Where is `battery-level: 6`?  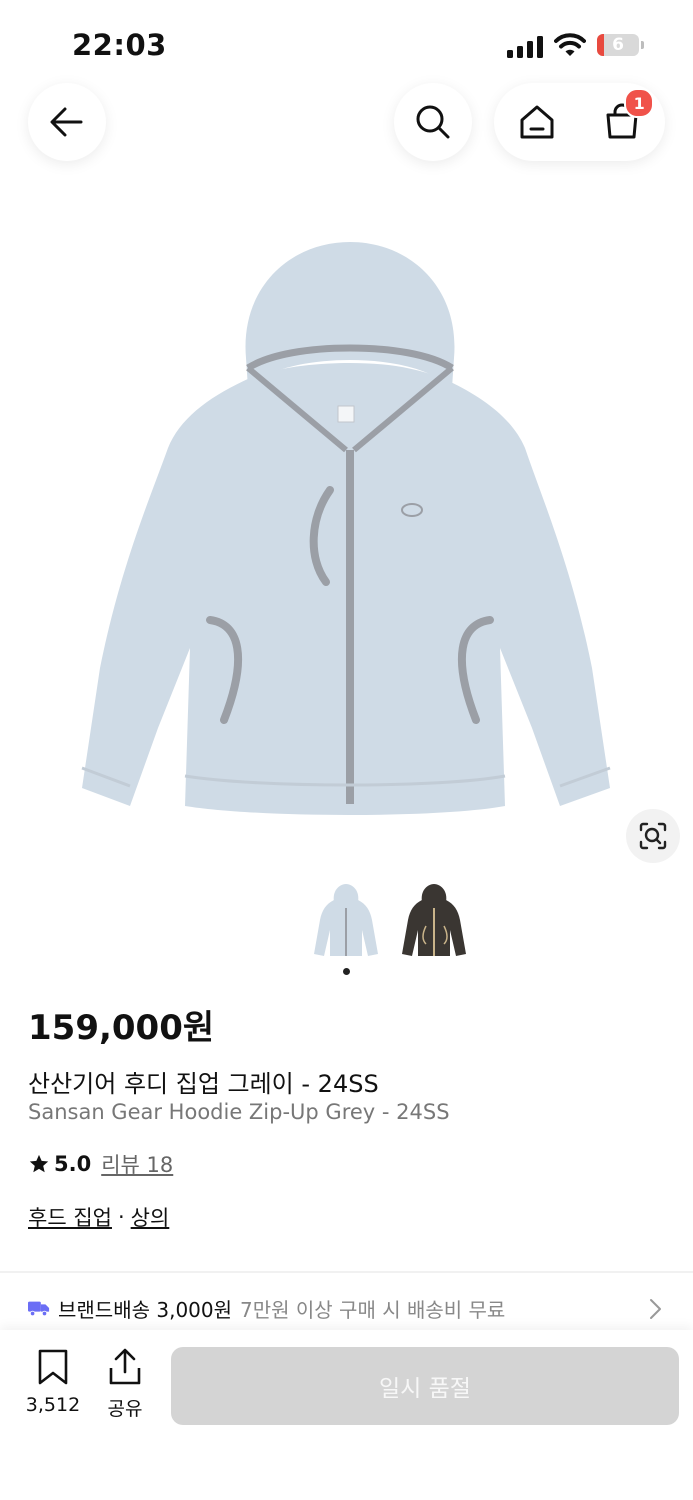 battery-level: 6 is located at coordinates (618, 45).